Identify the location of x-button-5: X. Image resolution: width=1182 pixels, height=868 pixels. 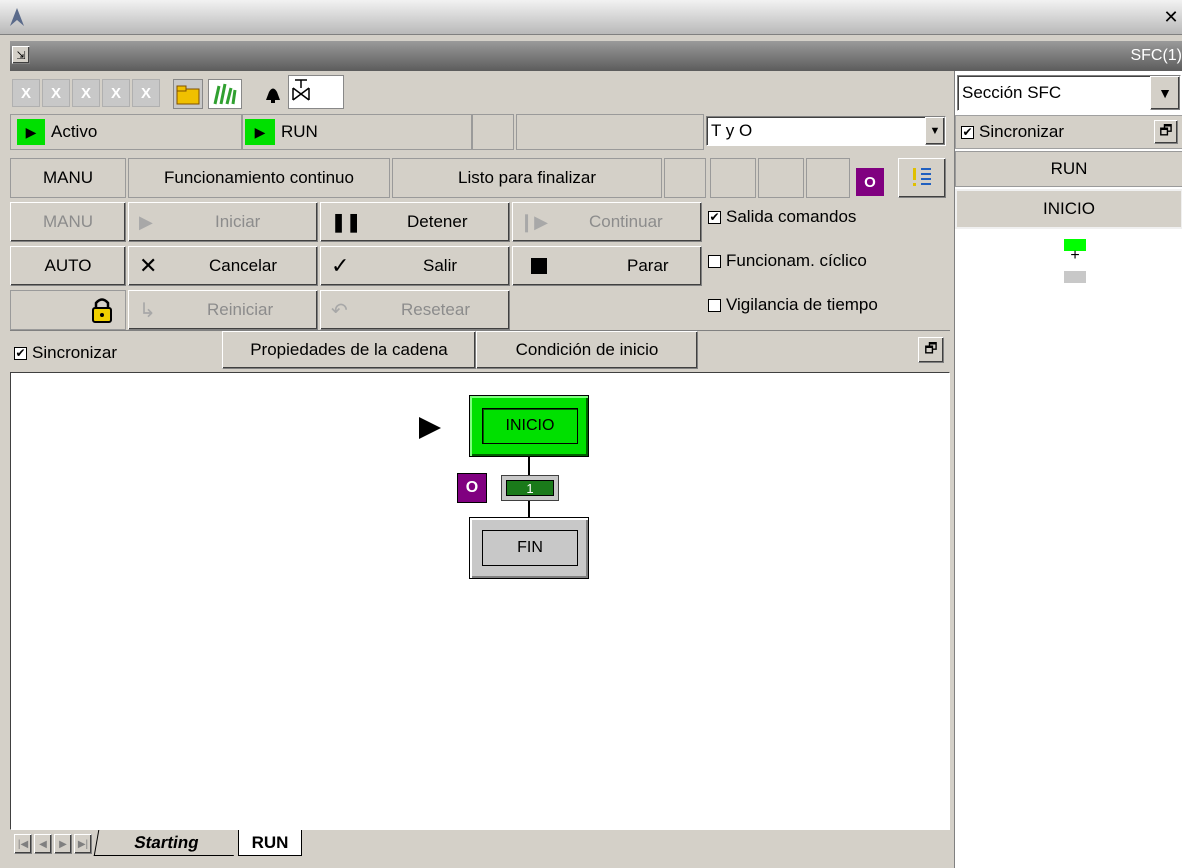
(146, 93).